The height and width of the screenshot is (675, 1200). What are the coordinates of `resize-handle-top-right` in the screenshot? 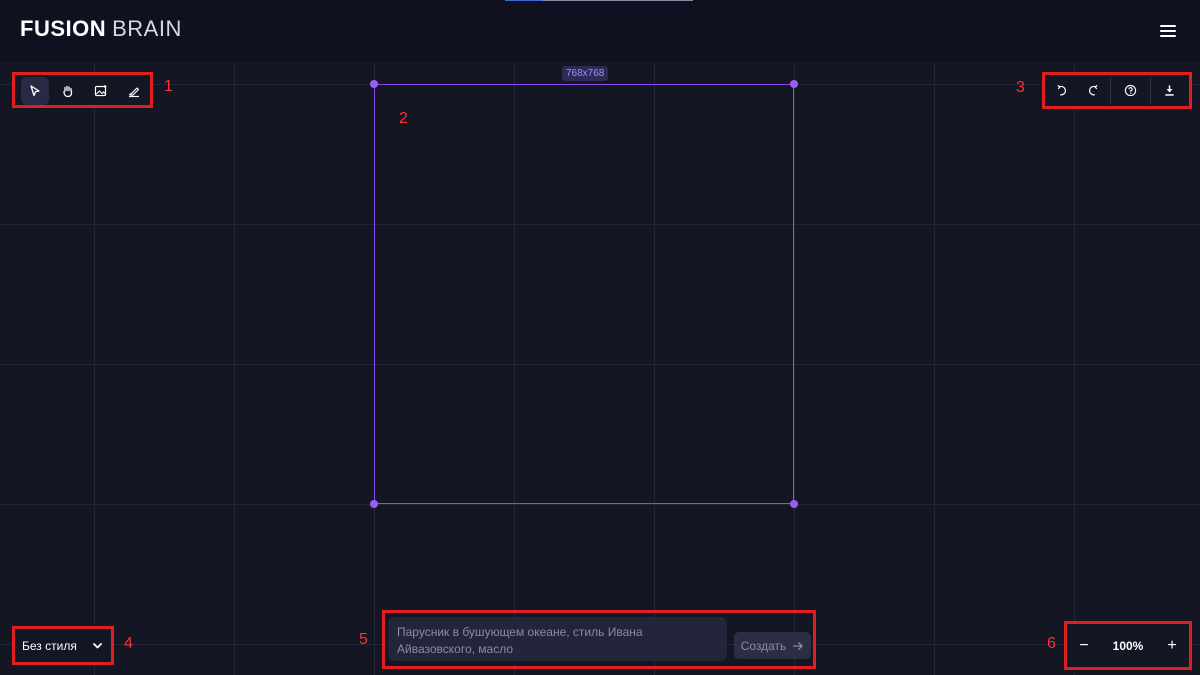 It's located at (794, 84).